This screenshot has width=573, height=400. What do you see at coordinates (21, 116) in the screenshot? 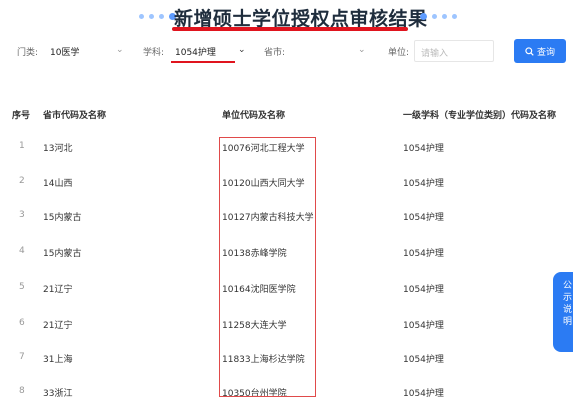
I see `header-index: 序号` at bounding box center [21, 116].